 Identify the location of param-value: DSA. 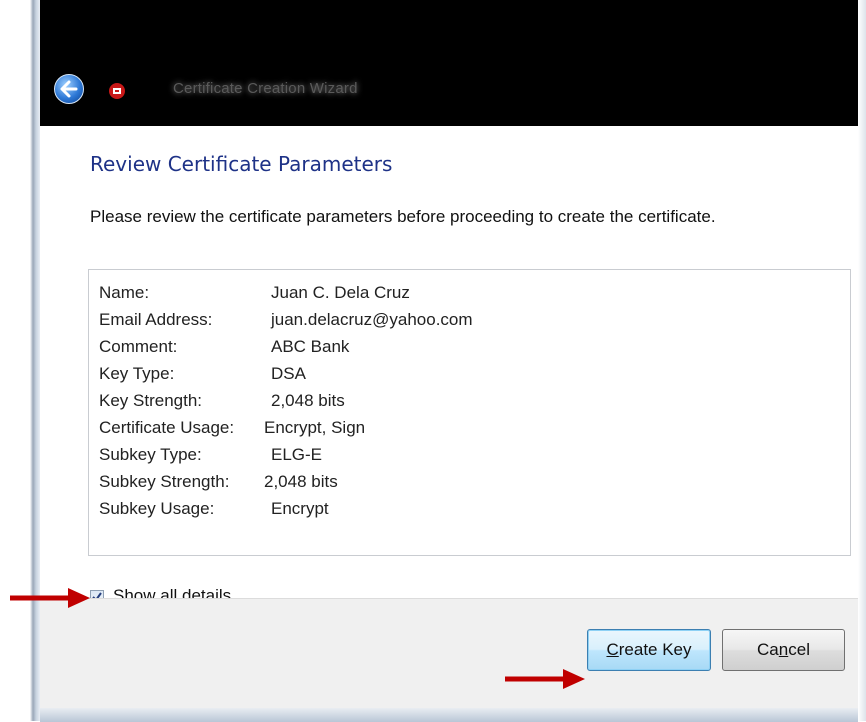
(288, 373).